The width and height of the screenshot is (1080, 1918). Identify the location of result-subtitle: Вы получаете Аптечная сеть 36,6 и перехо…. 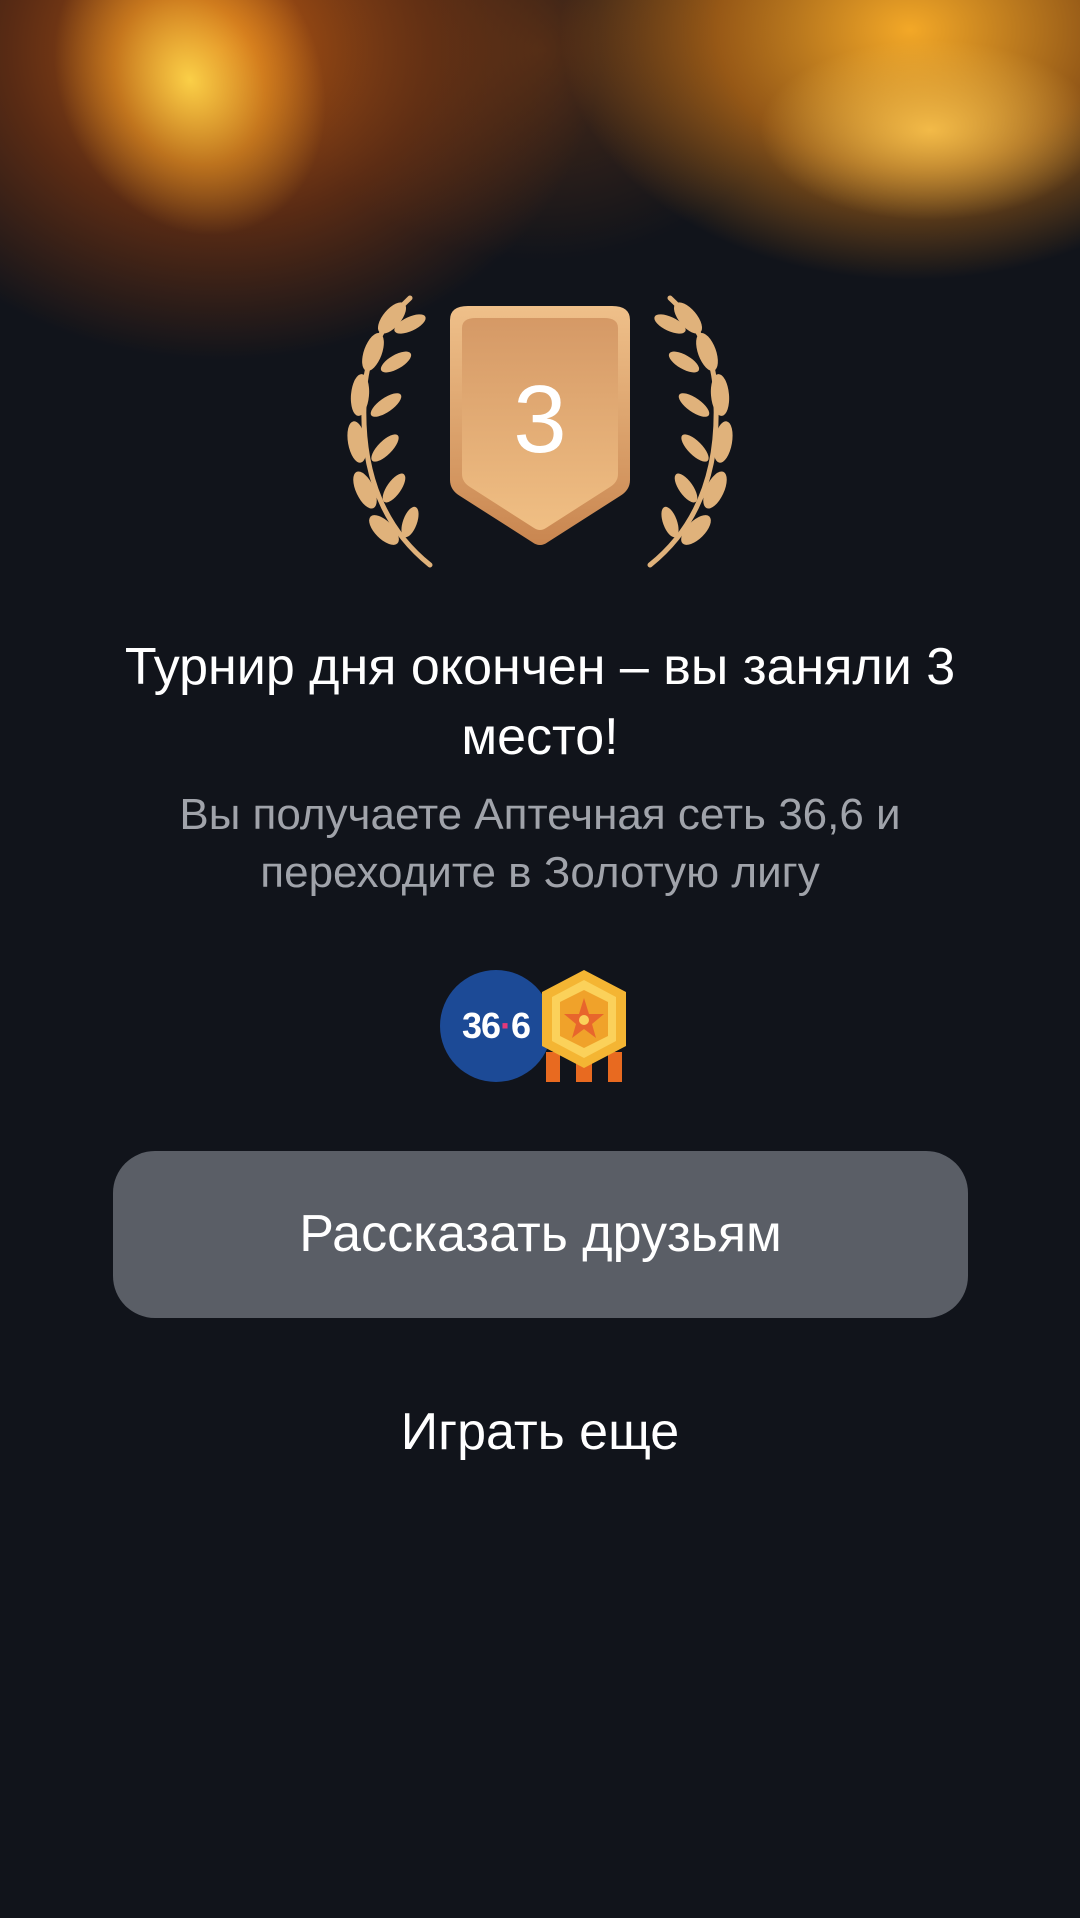
(540, 843).